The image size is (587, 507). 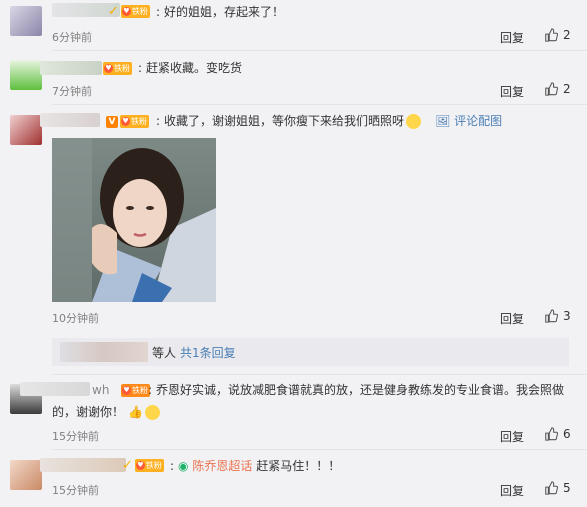 I want to click on subreply-suffix: 等人, so click(x=164, y=352).